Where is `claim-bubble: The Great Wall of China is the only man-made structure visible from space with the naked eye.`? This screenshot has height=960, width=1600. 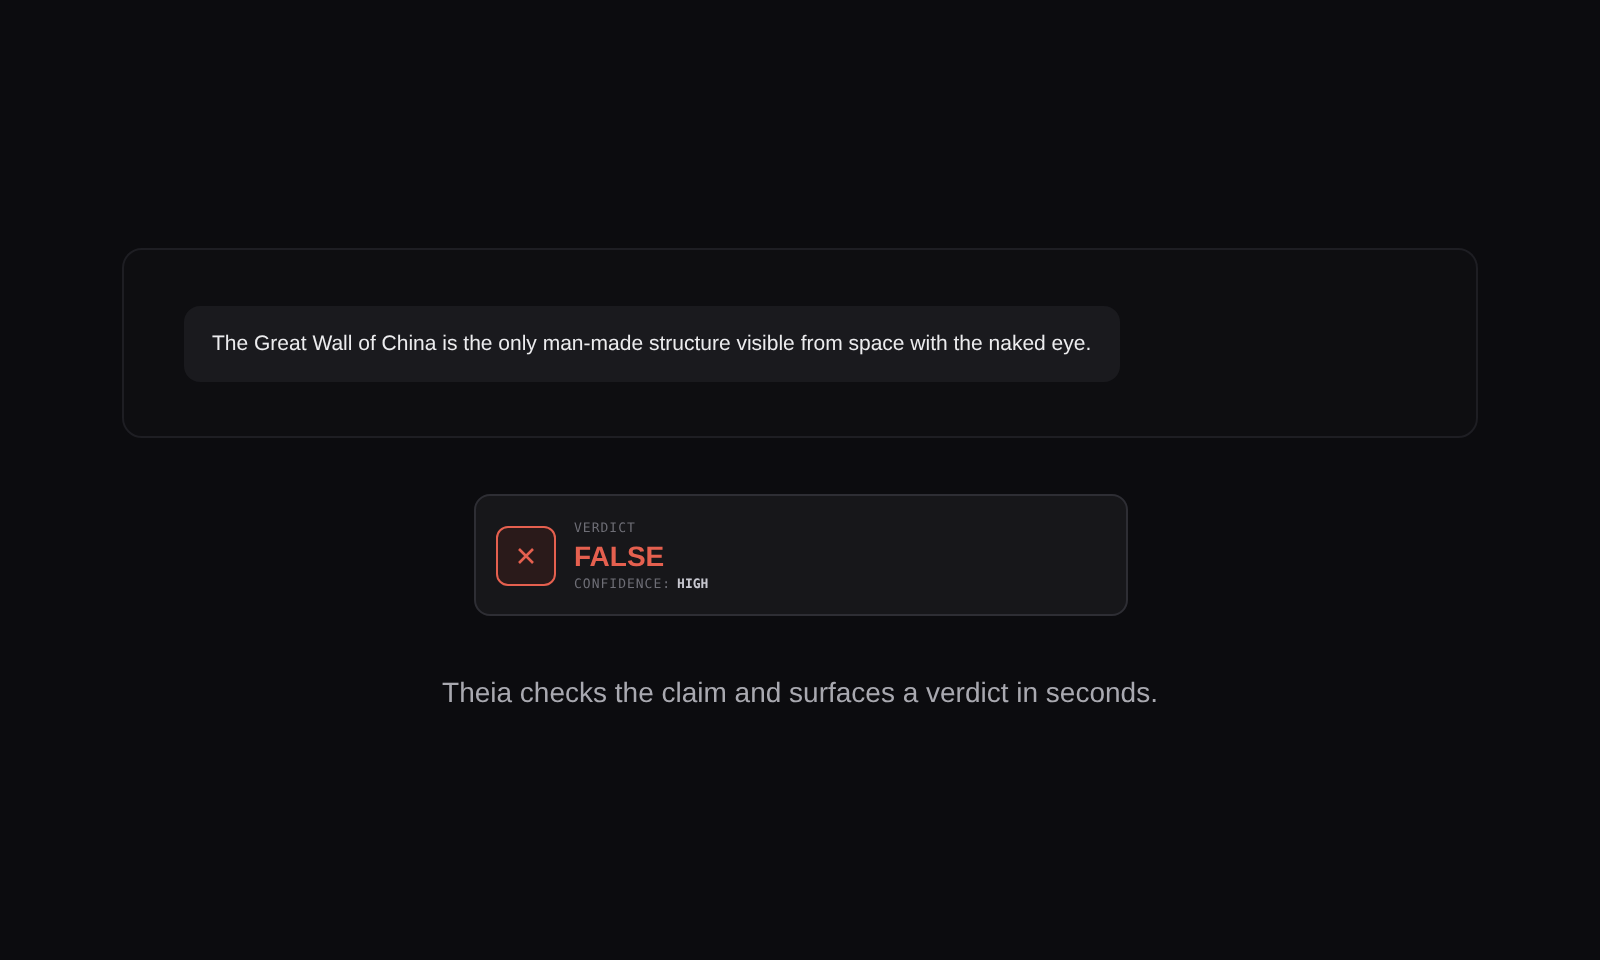
claim-bubble: The Great Wall of China is the only man-made structure visible from space with the naked eye. is located at coordinates (652, 344).